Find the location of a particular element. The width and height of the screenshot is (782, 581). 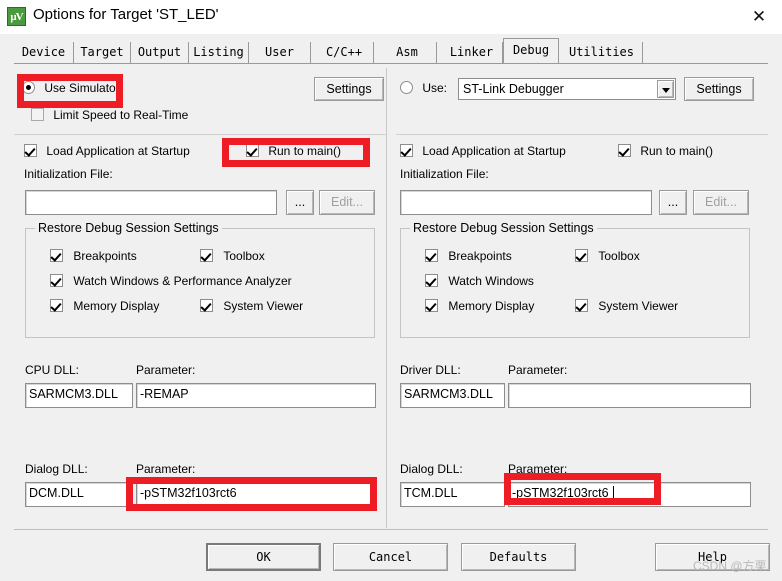

debugger-select: ST-Link Debugger is located at coordinates (567, 89).